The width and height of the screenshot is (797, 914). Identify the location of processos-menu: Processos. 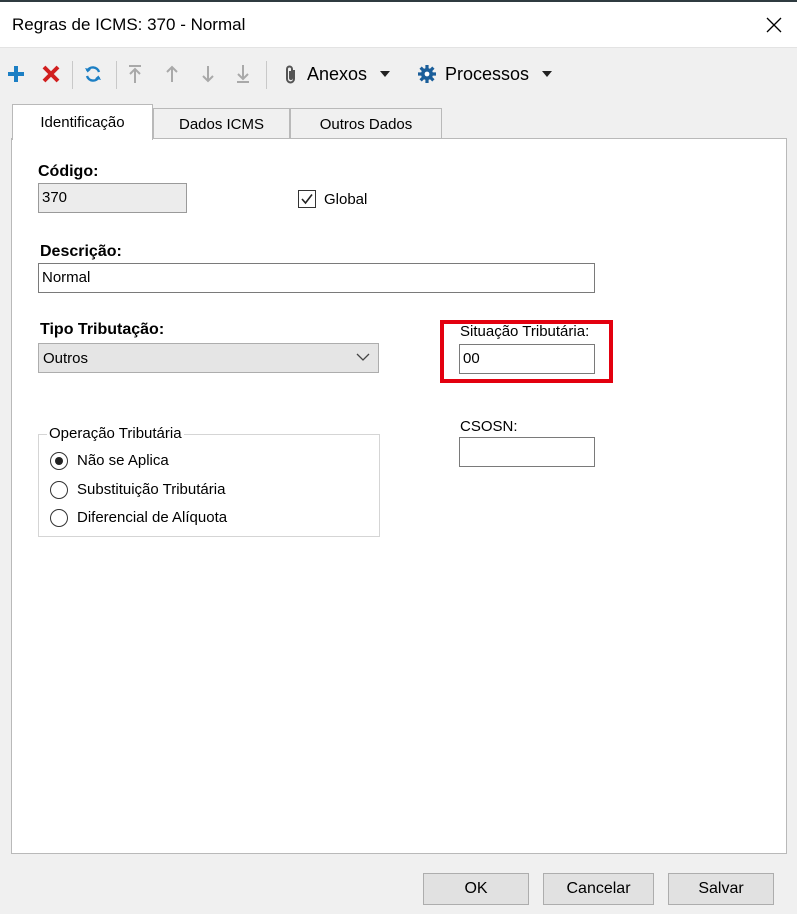
(485, 74).